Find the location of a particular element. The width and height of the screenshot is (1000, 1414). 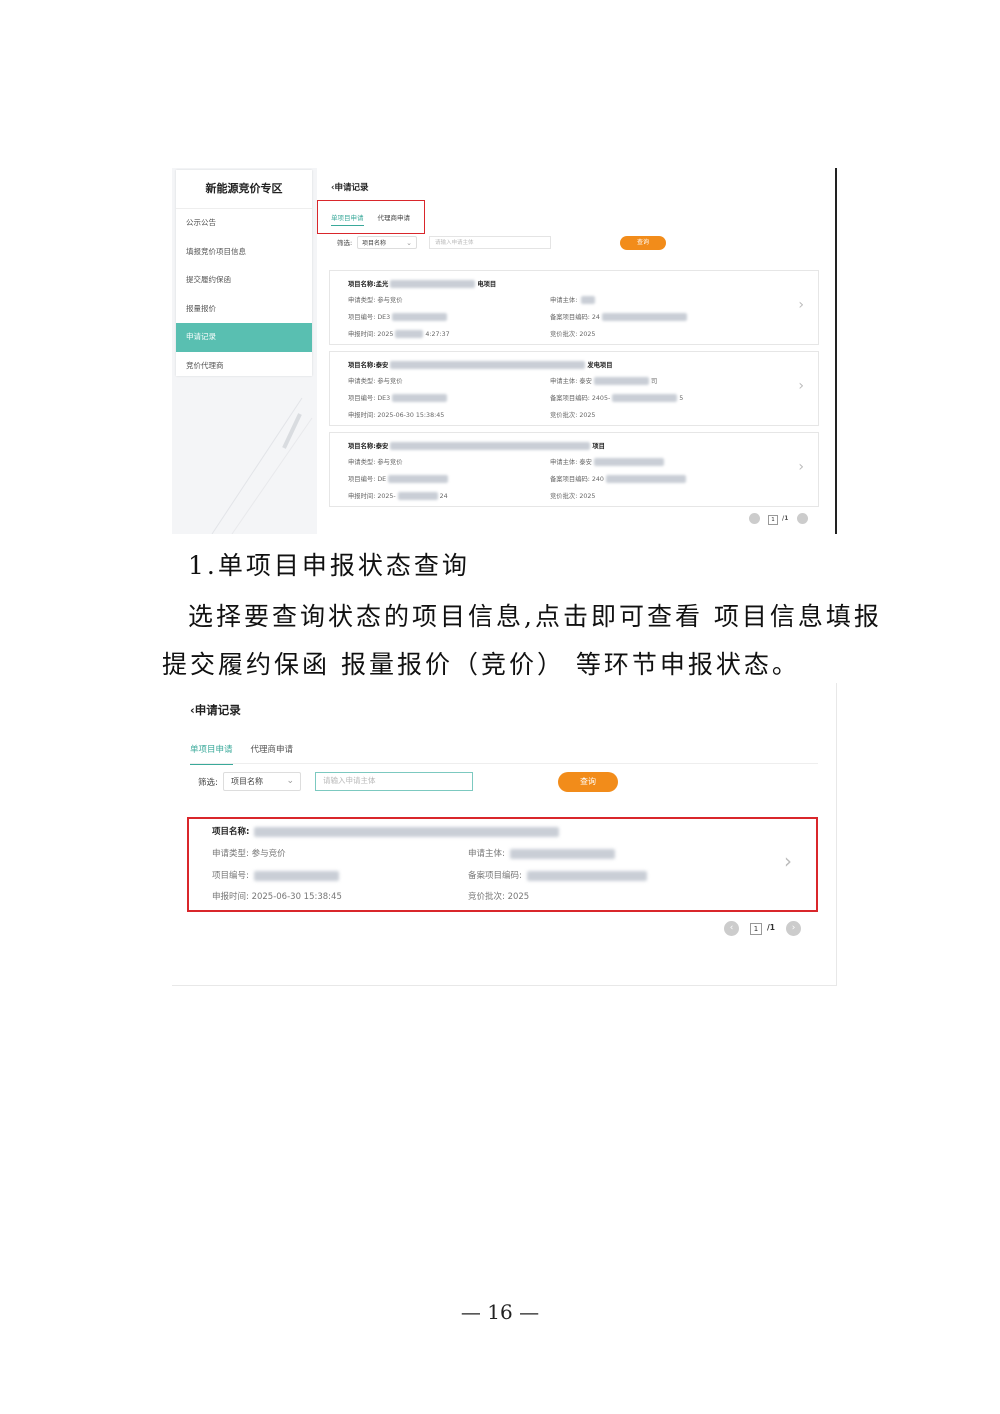

prev-page-button: ‹ is located at coordinates (731, 928).